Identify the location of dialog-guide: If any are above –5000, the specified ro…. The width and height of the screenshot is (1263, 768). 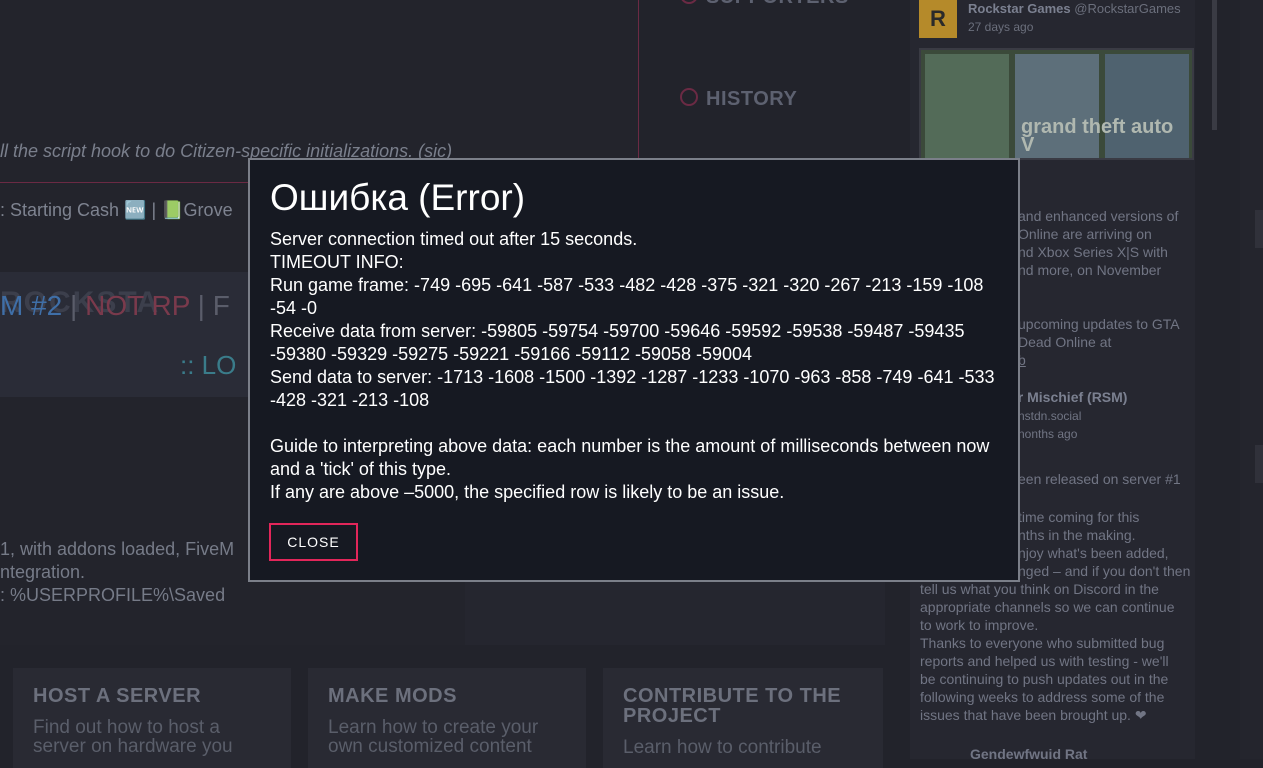
(527, 492).